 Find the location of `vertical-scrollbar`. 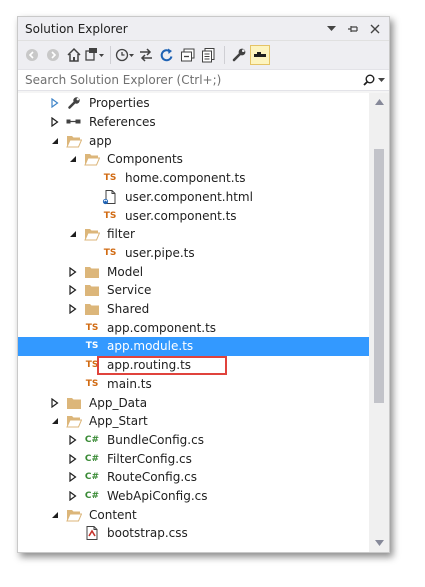

vertical-scrollbar is located at coordinates (379, 322).